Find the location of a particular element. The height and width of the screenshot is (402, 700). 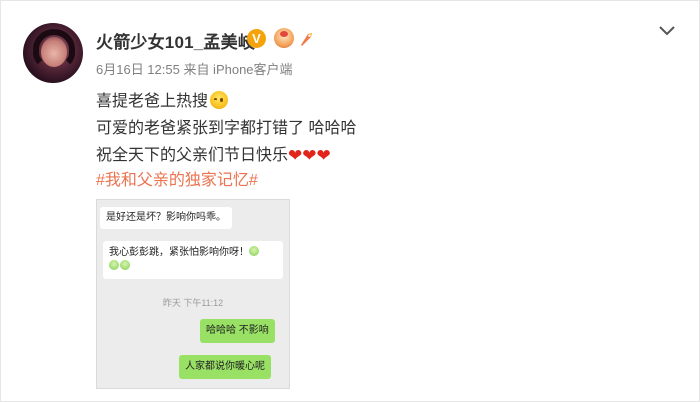

post-text-line-1: 喜提老爸上热搜 is located at coordinates (162, 99).